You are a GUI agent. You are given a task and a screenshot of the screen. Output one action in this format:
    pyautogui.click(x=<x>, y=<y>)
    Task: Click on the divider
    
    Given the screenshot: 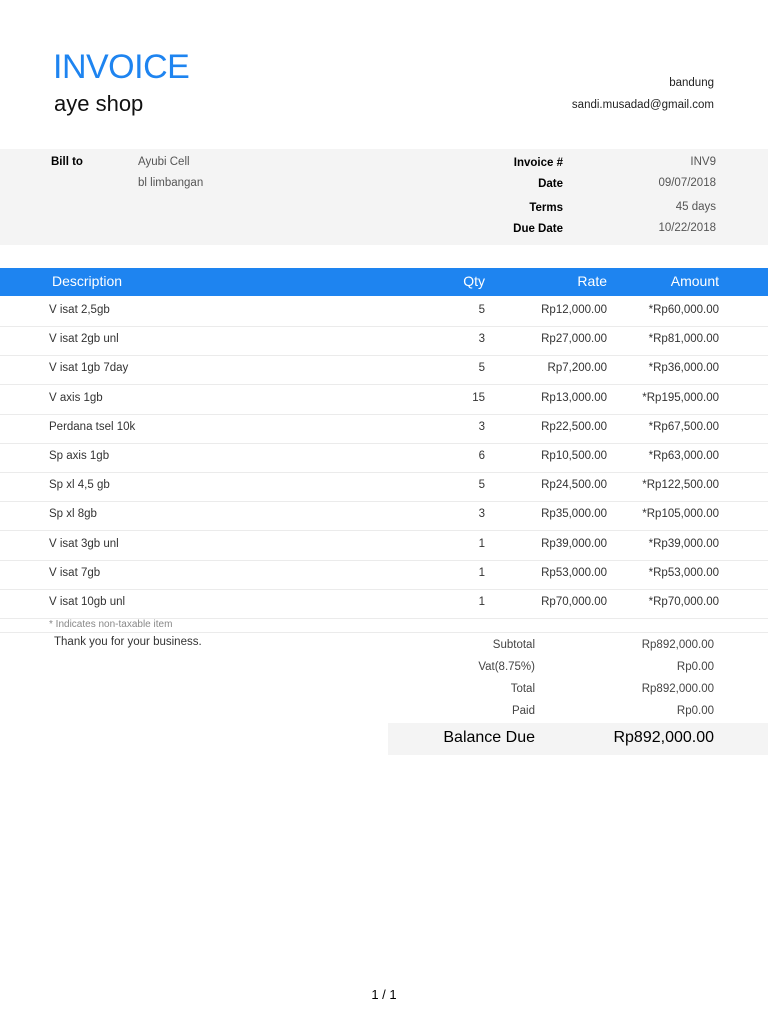 What is the action you would take?
    pyautogui.click(x=384, y=632)
    